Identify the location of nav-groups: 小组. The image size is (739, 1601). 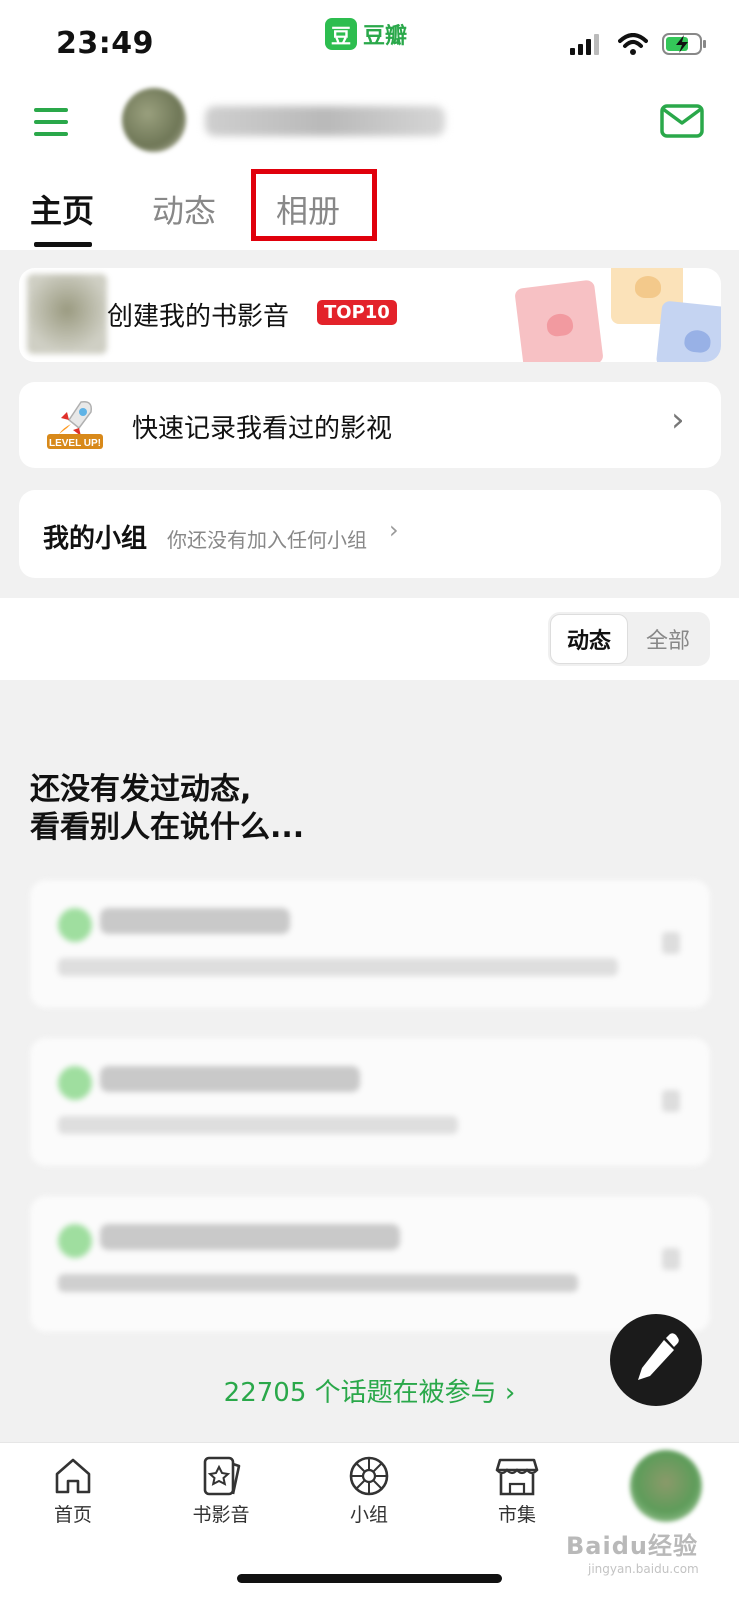
(369, 1490).